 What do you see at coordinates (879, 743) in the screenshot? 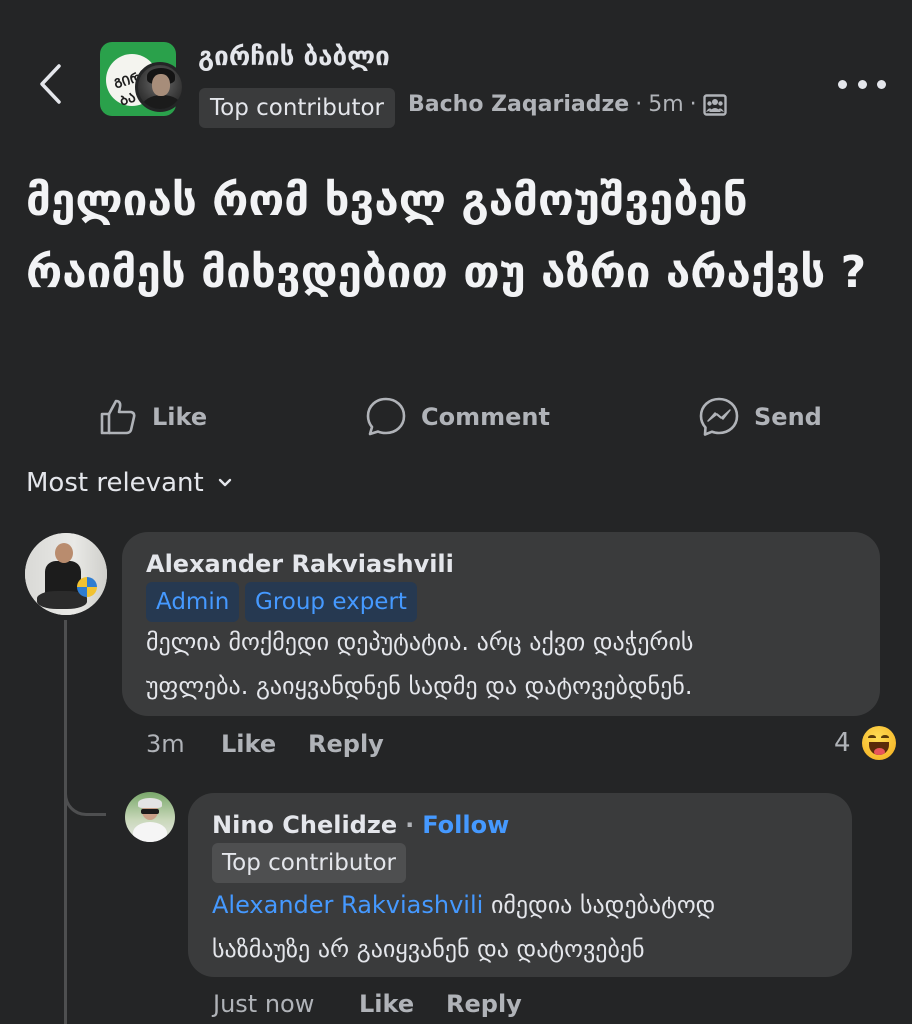
I see `laughing-emoji-icon` at bounding box center [879, 743].